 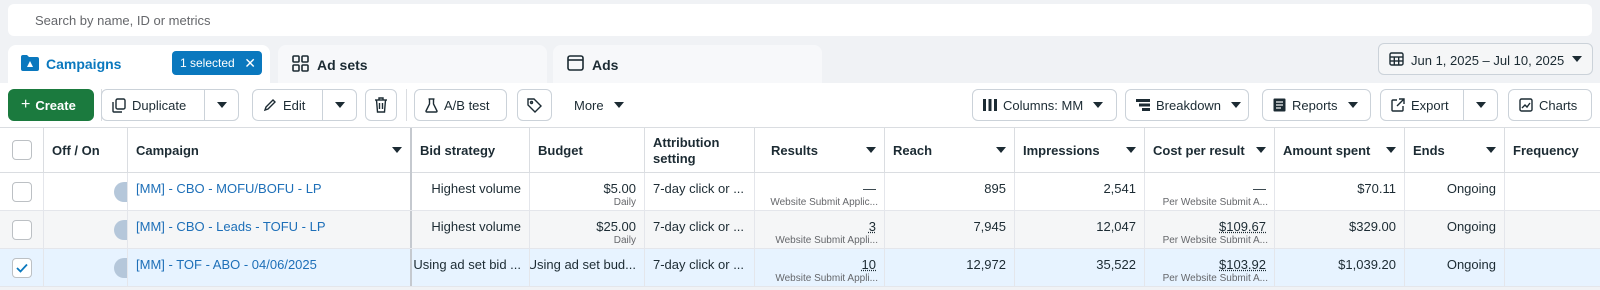 I want to click on col-results: Results, so click(x=820, y=150).